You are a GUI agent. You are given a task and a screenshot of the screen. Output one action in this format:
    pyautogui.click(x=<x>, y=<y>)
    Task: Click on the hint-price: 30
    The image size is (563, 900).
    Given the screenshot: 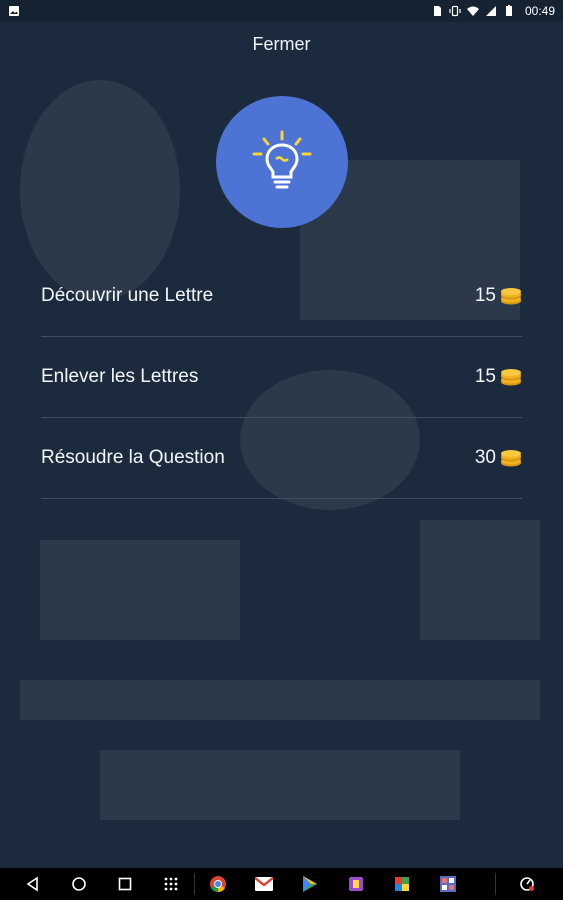 What is the action you would take?
    pyautogui.click(x=498, y=458)
    